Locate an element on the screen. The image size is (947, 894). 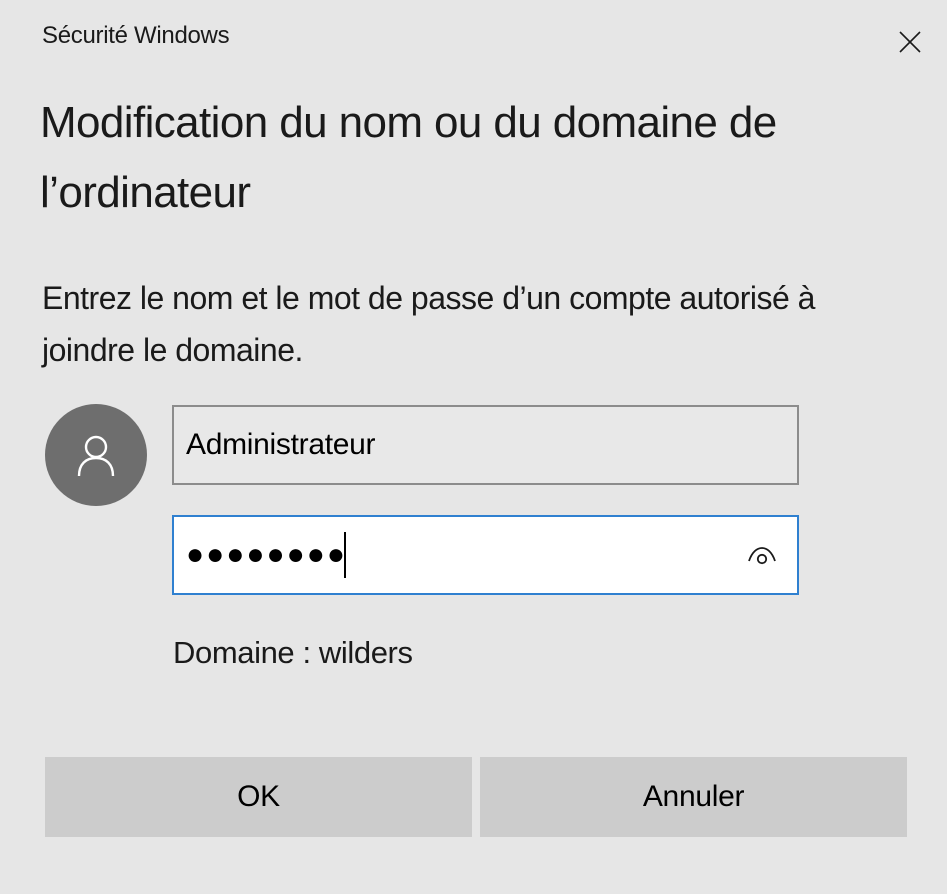
reveal-password-button is located at coordinates (762, 555).